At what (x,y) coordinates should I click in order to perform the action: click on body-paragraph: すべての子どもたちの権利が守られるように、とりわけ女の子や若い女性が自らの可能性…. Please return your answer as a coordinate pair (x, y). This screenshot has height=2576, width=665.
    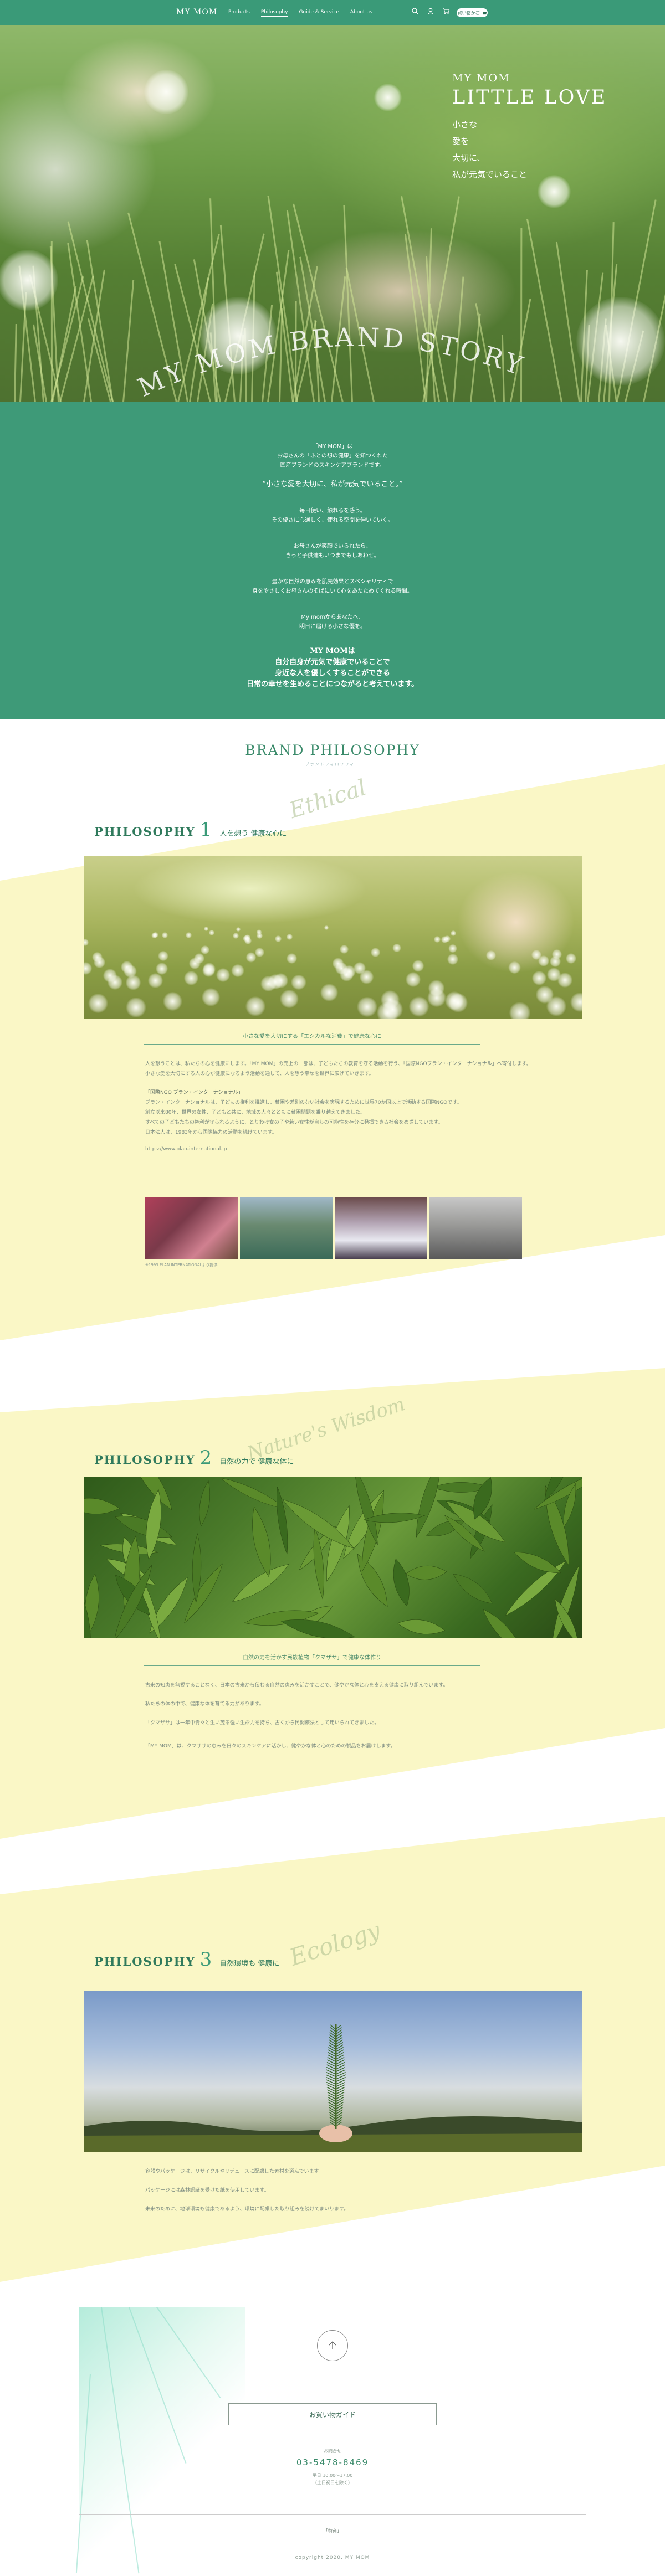
    Looking at the image, I should click on (294, 1122).